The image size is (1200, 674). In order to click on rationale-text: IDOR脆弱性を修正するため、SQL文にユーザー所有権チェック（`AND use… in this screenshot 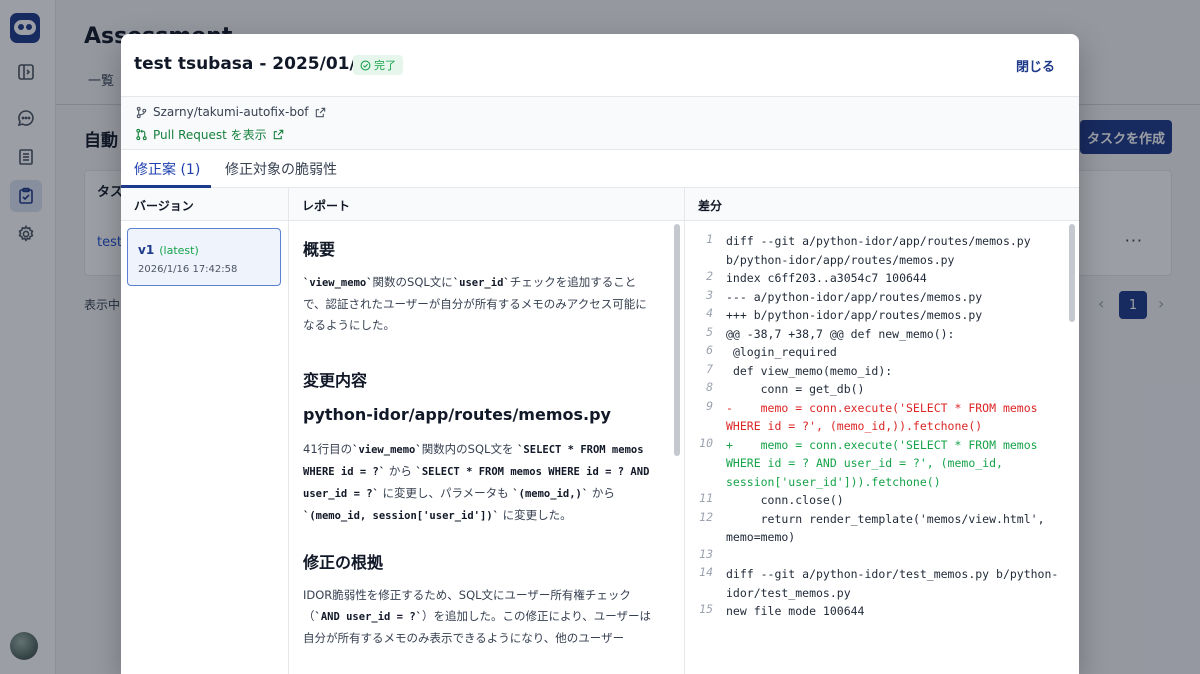, I will do `click(477, 616)`.